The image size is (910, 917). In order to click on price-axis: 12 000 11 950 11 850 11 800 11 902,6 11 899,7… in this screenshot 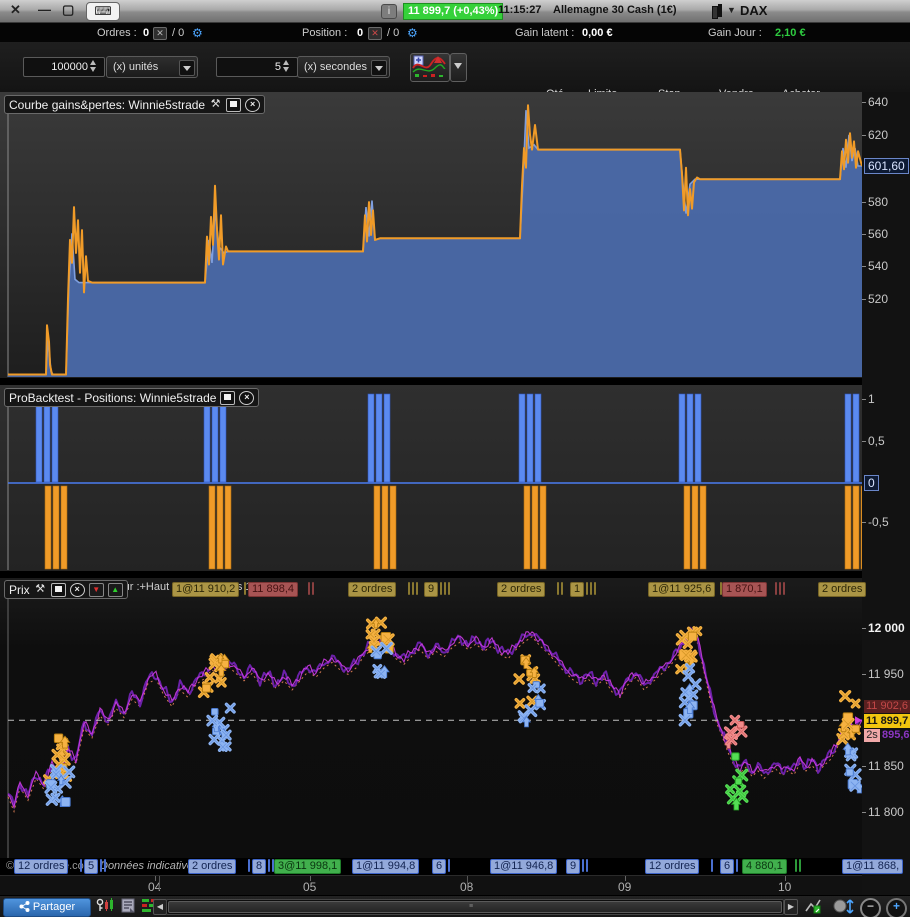, I will do `click(886, 726)`.